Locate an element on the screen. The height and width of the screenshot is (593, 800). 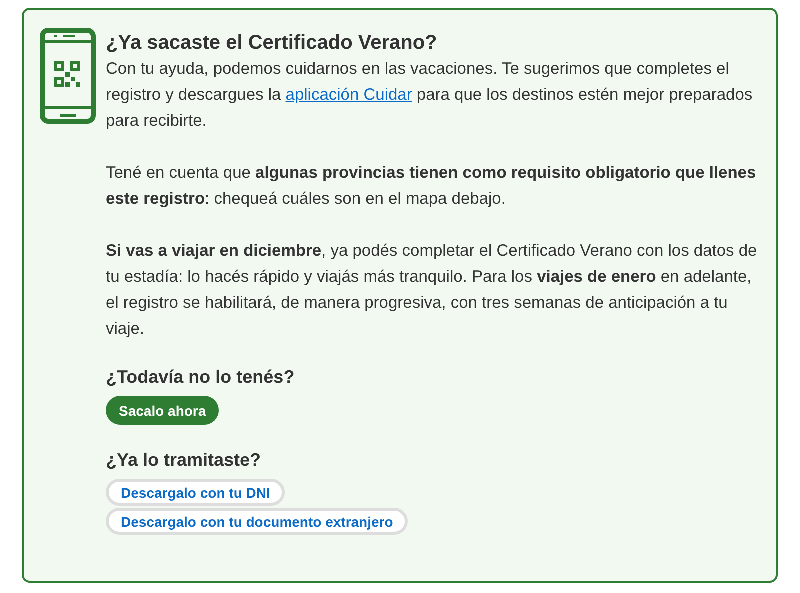
section-heading: ¿Todavía no lo tenés? is located at coordinates (201, 377).